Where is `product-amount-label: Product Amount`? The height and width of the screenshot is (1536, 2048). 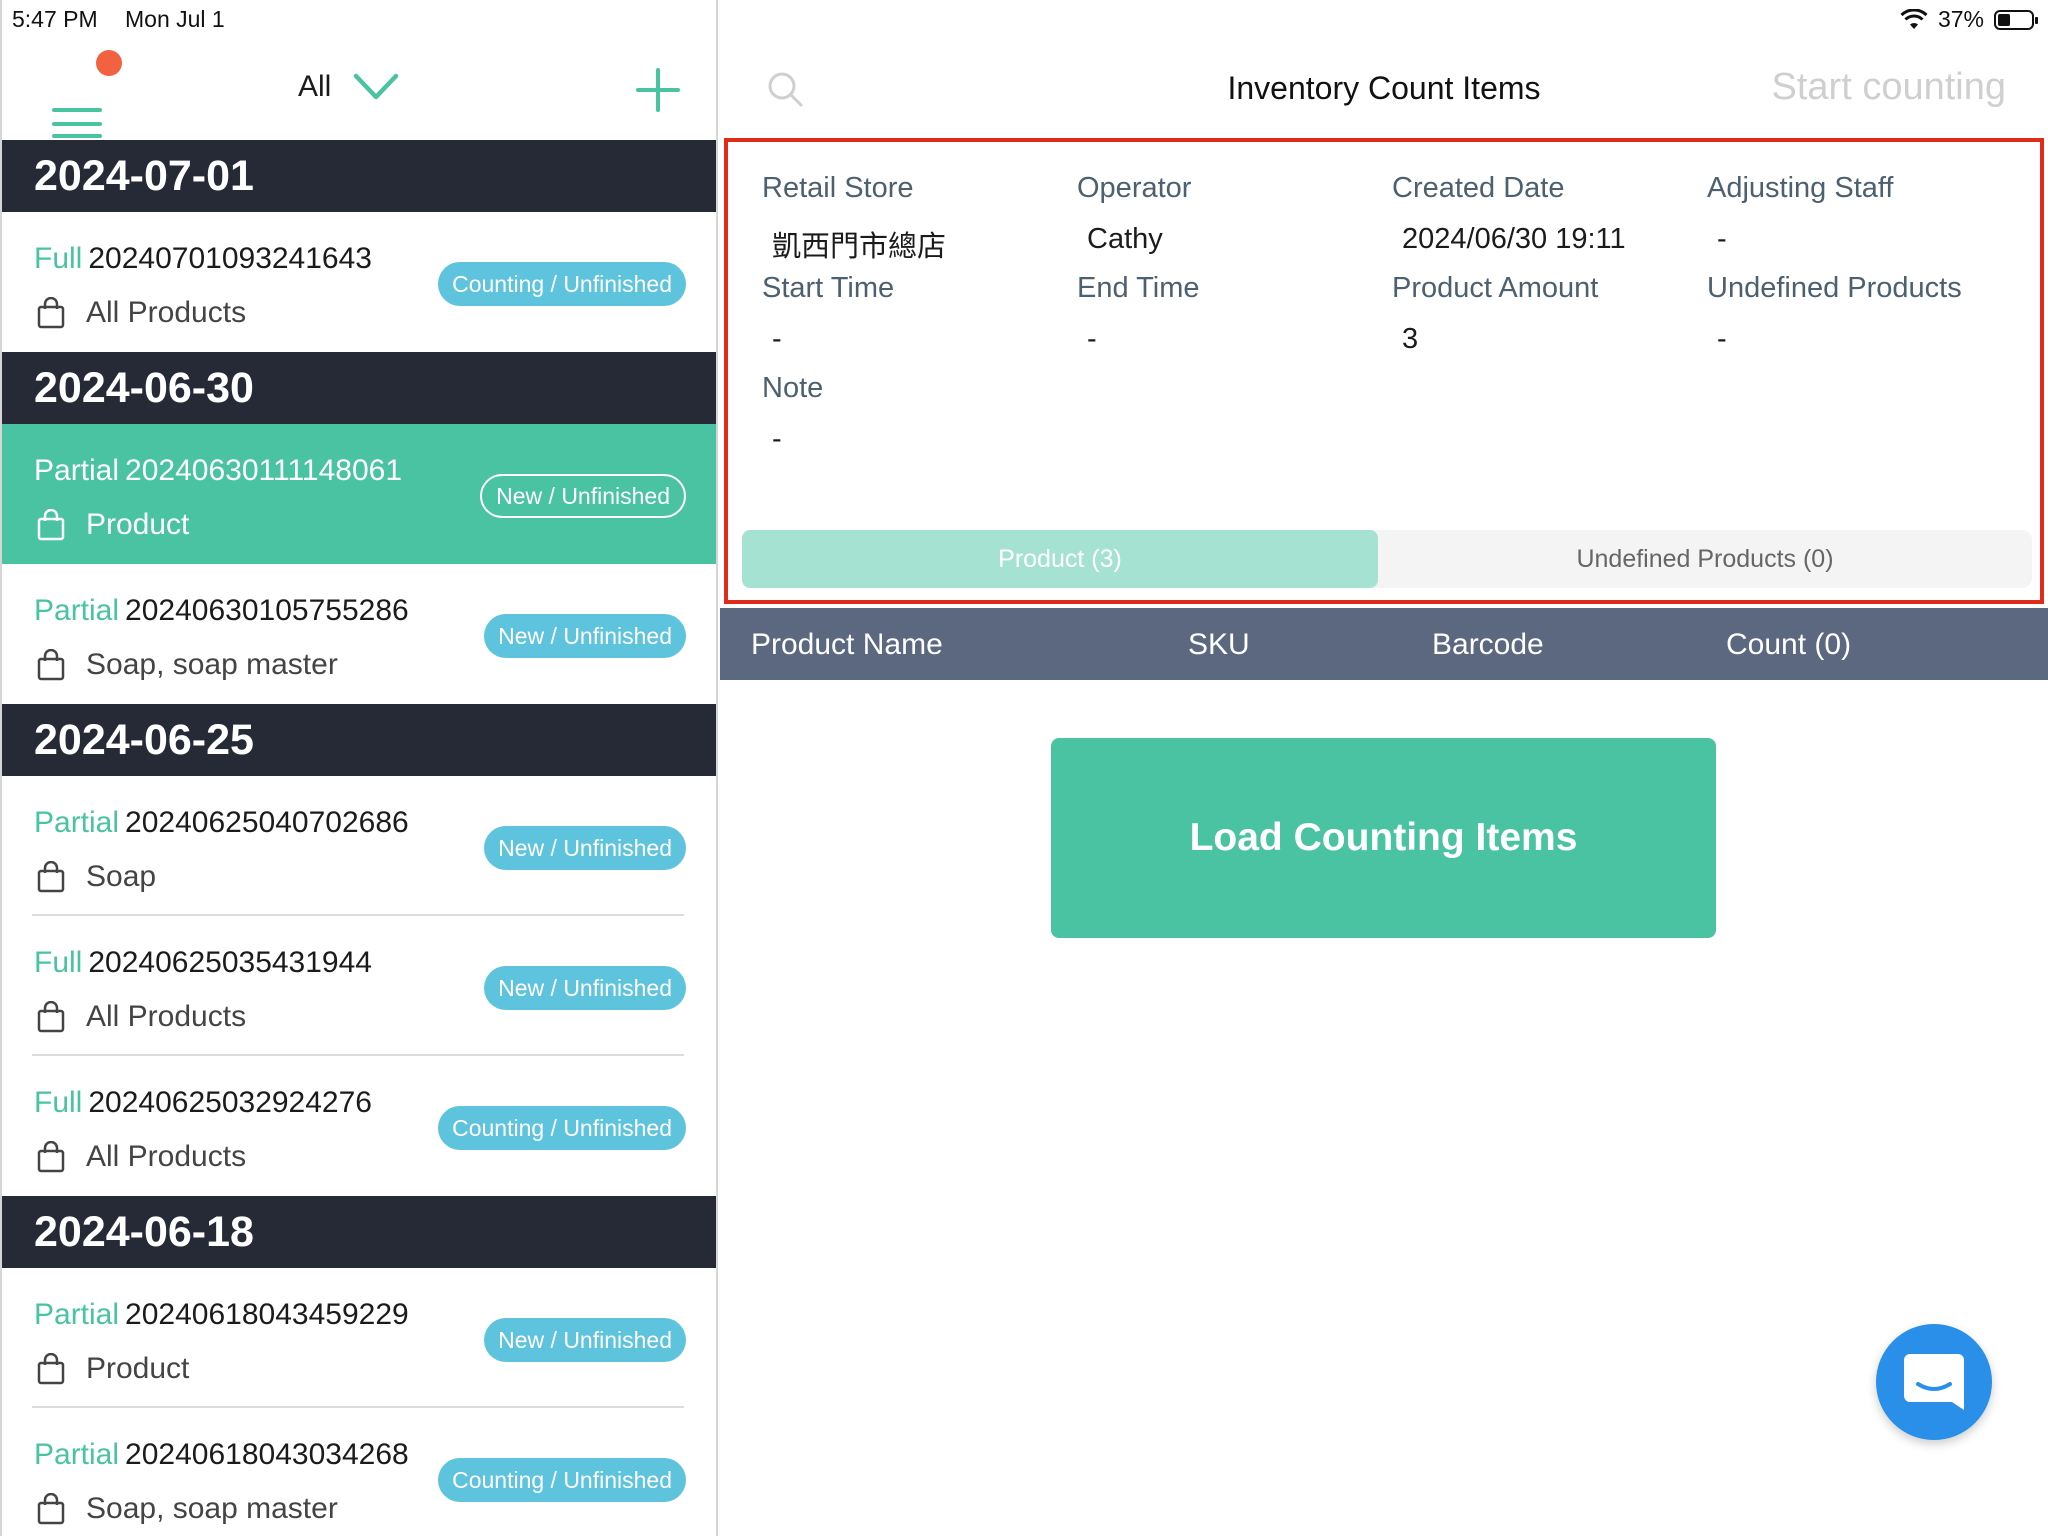 product-amount-label: Product Amount is located at coordinates (1495, 288).